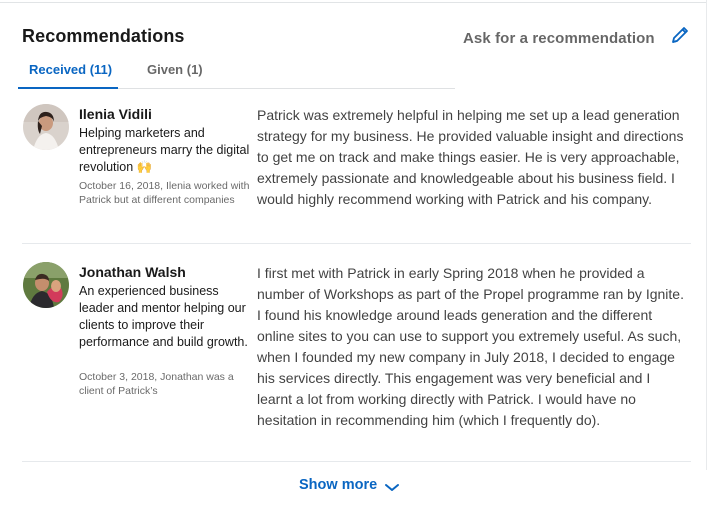  Describe the element at coordinates (353, 1) in the screenshot. I see `card-top-border` at that location.